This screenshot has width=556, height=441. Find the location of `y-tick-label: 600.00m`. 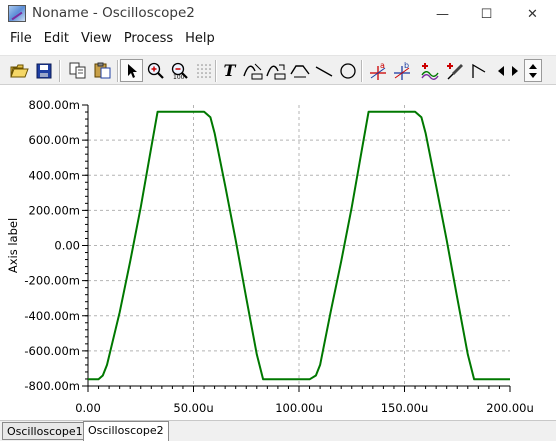

y-tick-label: 600.00m is located at coordinates (54, 140).